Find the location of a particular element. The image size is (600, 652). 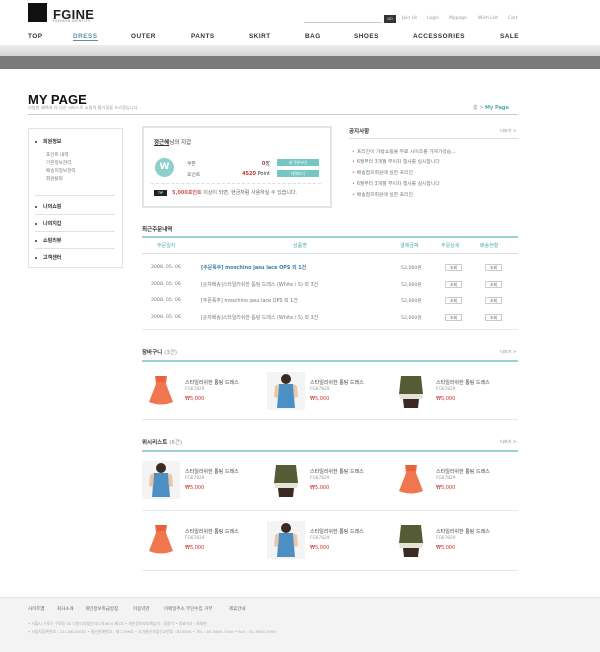

sidebar-sub-basic-info: 기본정보관리 is located at coordinates (58, 163).